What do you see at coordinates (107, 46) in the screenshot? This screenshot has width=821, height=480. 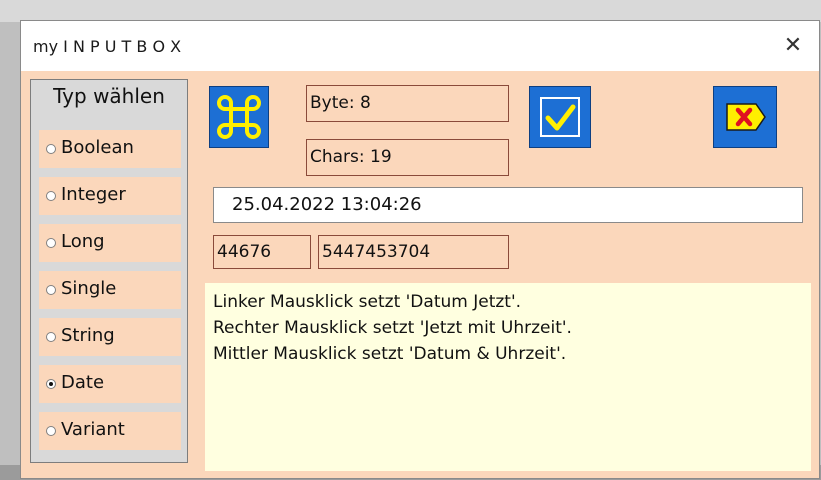 I see `window-title: my I N P U T B O X` at bounding box center [107, 46].